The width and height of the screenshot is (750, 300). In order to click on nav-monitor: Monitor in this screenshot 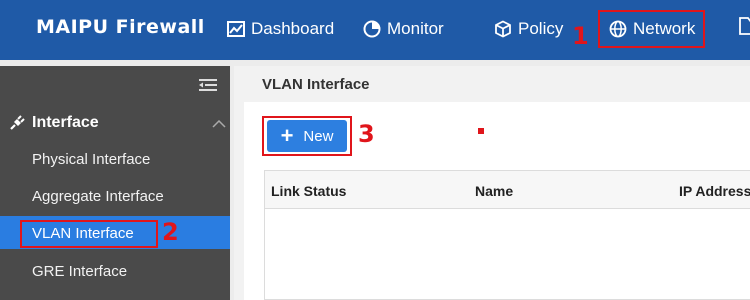, I will do `click(403, 29)`.